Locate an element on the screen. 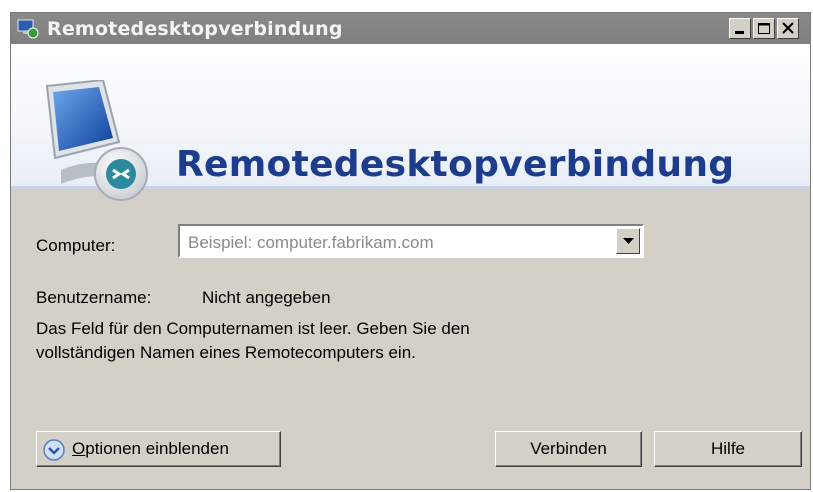 The width and height of the screenshot is (813, 492). show-options-label: Optionen einblenden is located at coordinates (150, 448).